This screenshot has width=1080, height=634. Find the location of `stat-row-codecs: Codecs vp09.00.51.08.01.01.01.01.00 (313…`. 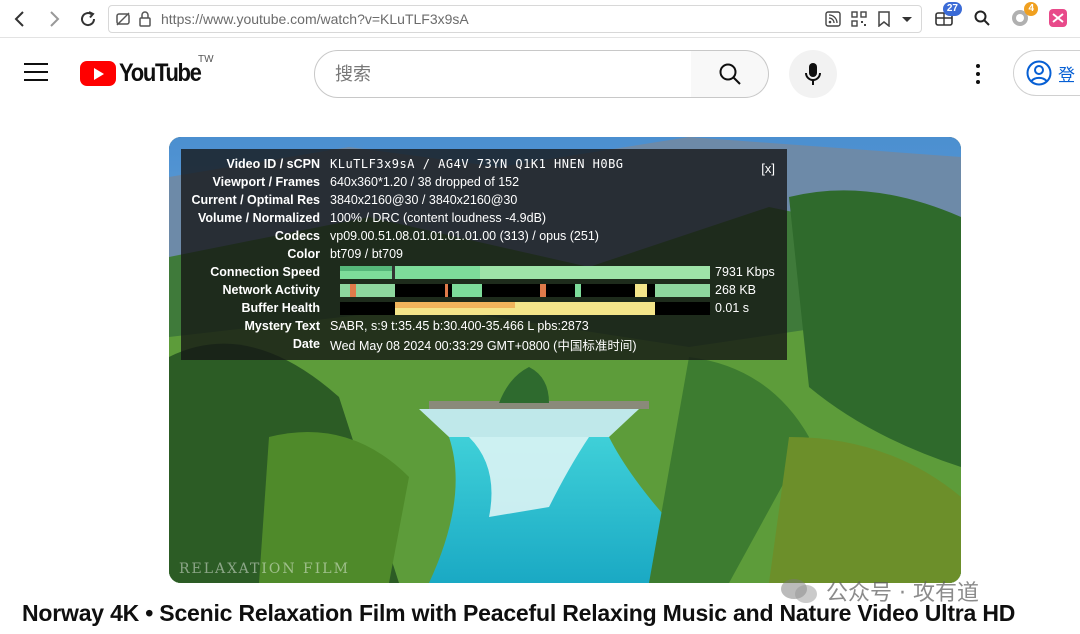

stat-row-codecs: Codecs vp09.00.51.08.01.01.01.01.00 (313… is located at coordinates (484, 236).